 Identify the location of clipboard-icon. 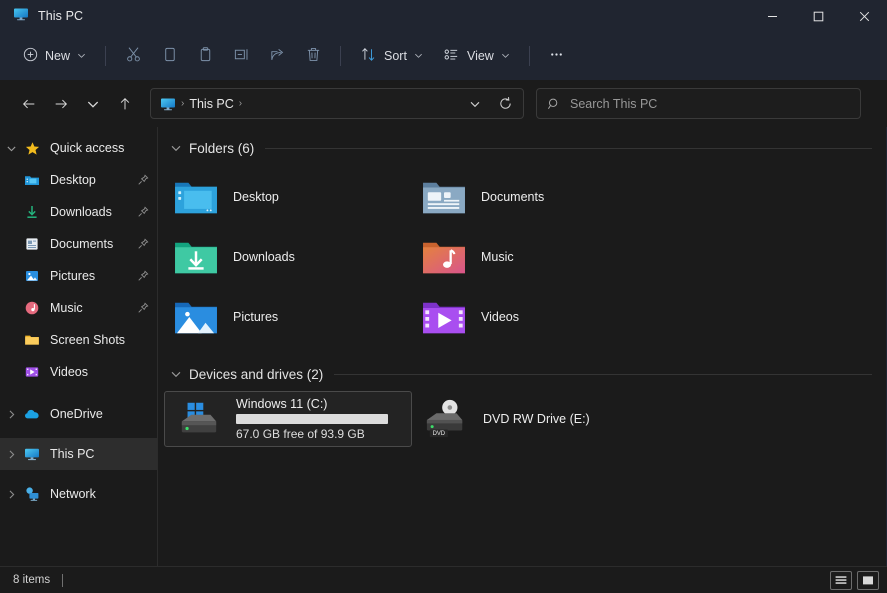
(205, 56).